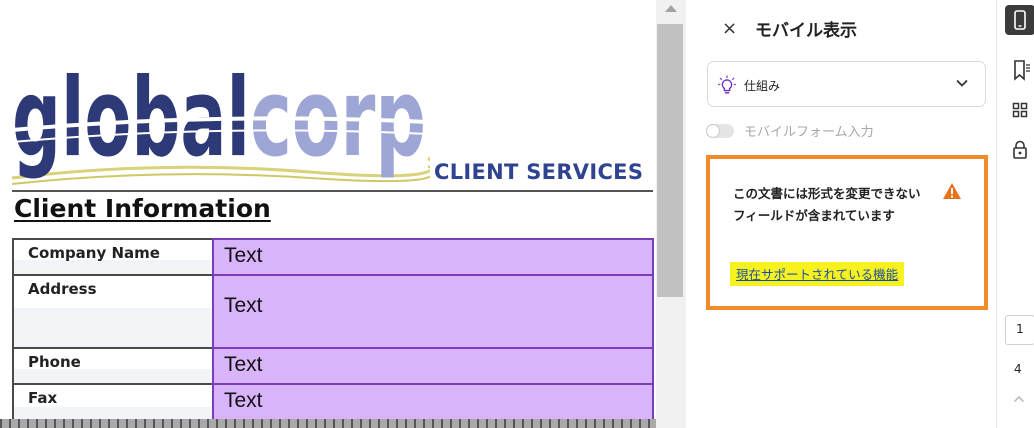  What do you see at coordinates (539, 172) in the screenshot?
I see `client-services-heading: CLIENT SERVICES` at bounding box center [539, 172].